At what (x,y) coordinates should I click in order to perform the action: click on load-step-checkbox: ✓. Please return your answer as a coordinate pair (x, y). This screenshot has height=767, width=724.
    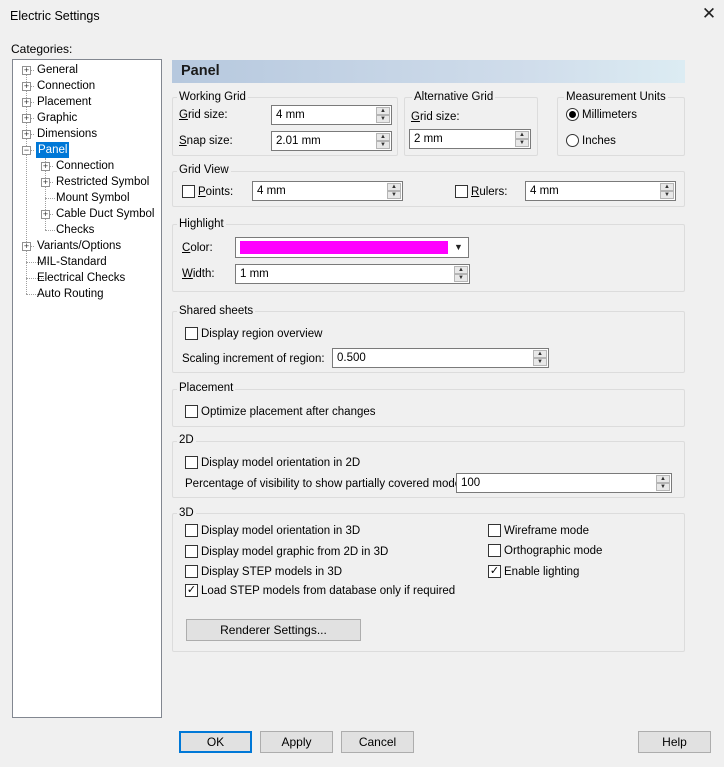
    Looking at the image, I should click on (191, 590).